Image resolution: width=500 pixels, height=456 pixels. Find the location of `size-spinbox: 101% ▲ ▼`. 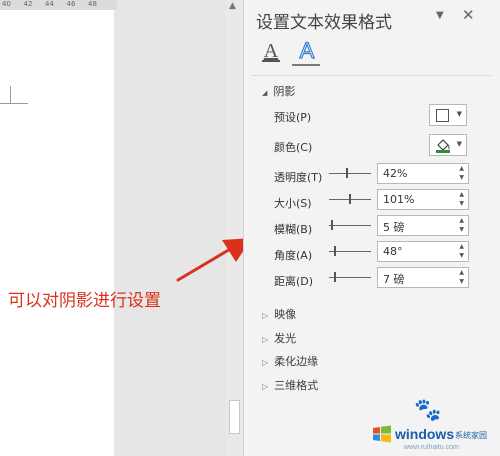

size-spinbox: 101% ▲ ▼ is located at coordinates (423, 199).